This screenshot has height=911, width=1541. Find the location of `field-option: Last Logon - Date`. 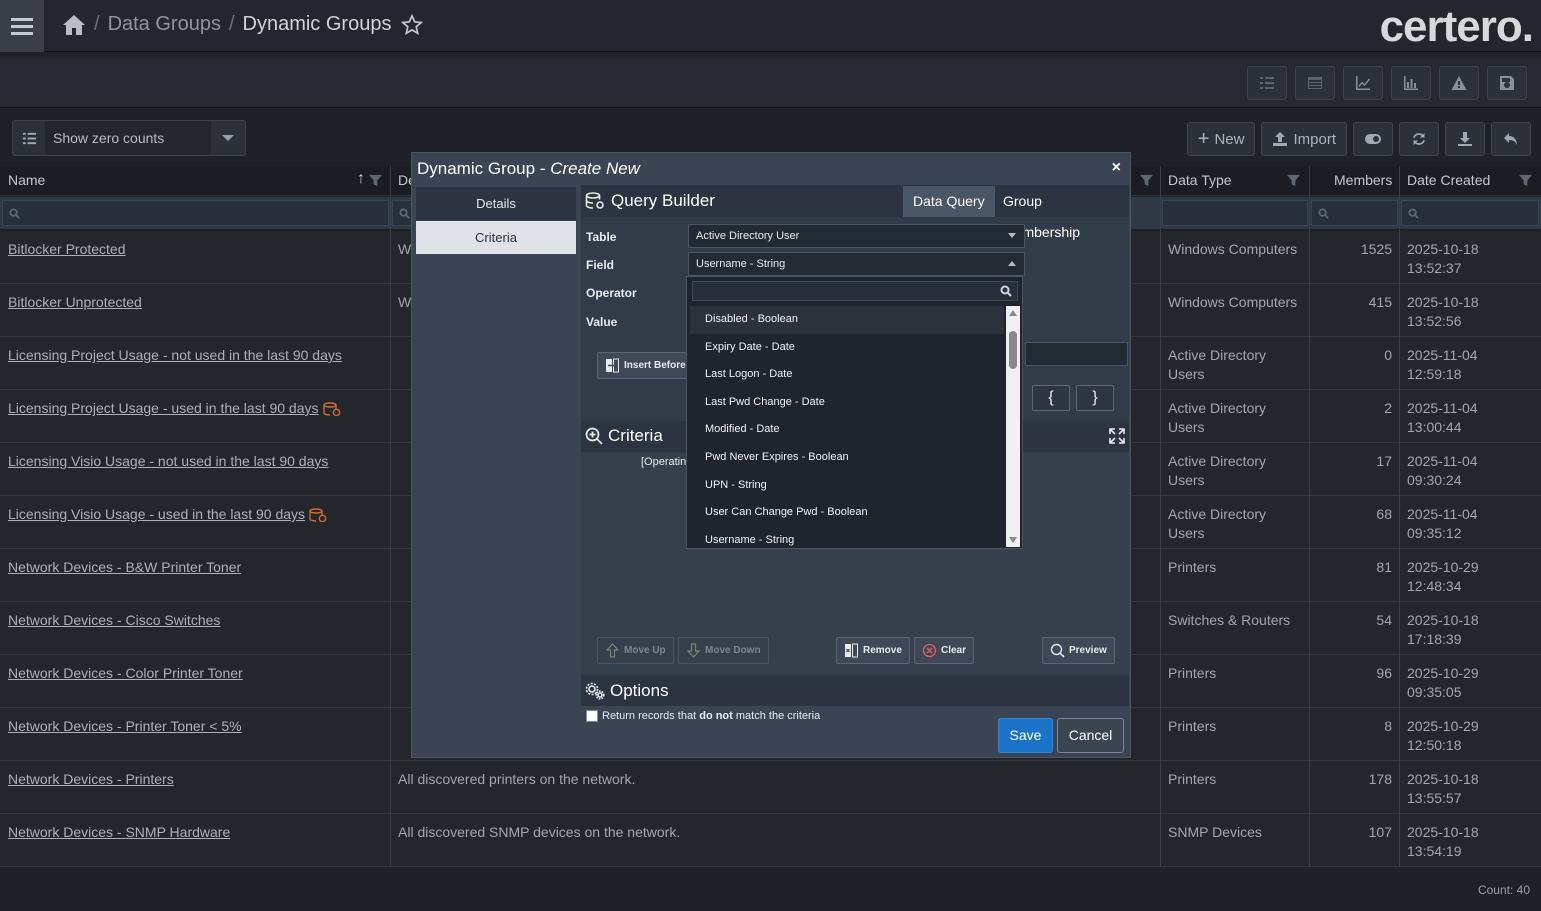

field-option: Last Logon - Date is located at coordinates (847, 375).